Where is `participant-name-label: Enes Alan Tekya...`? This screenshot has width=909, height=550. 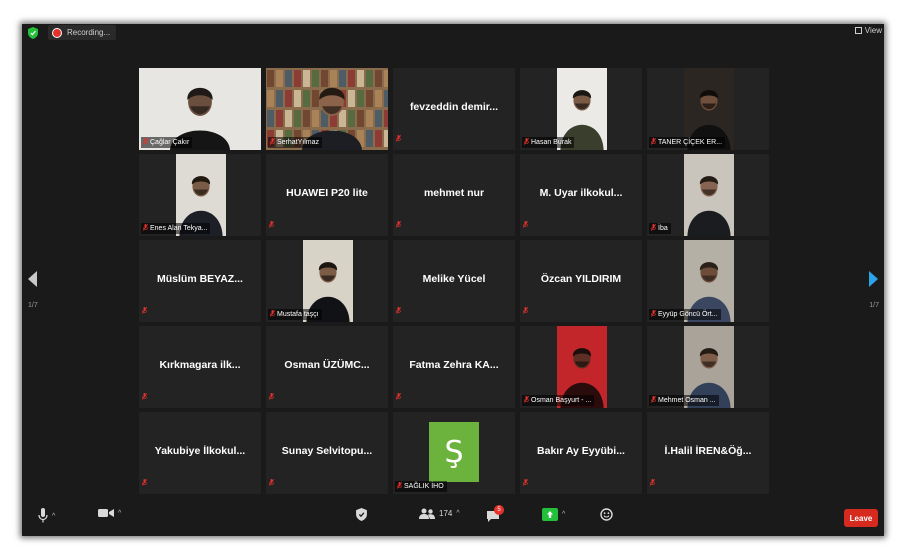
participant-name-label: Enes Alan Tekya... is located at coordinates (176, 228).